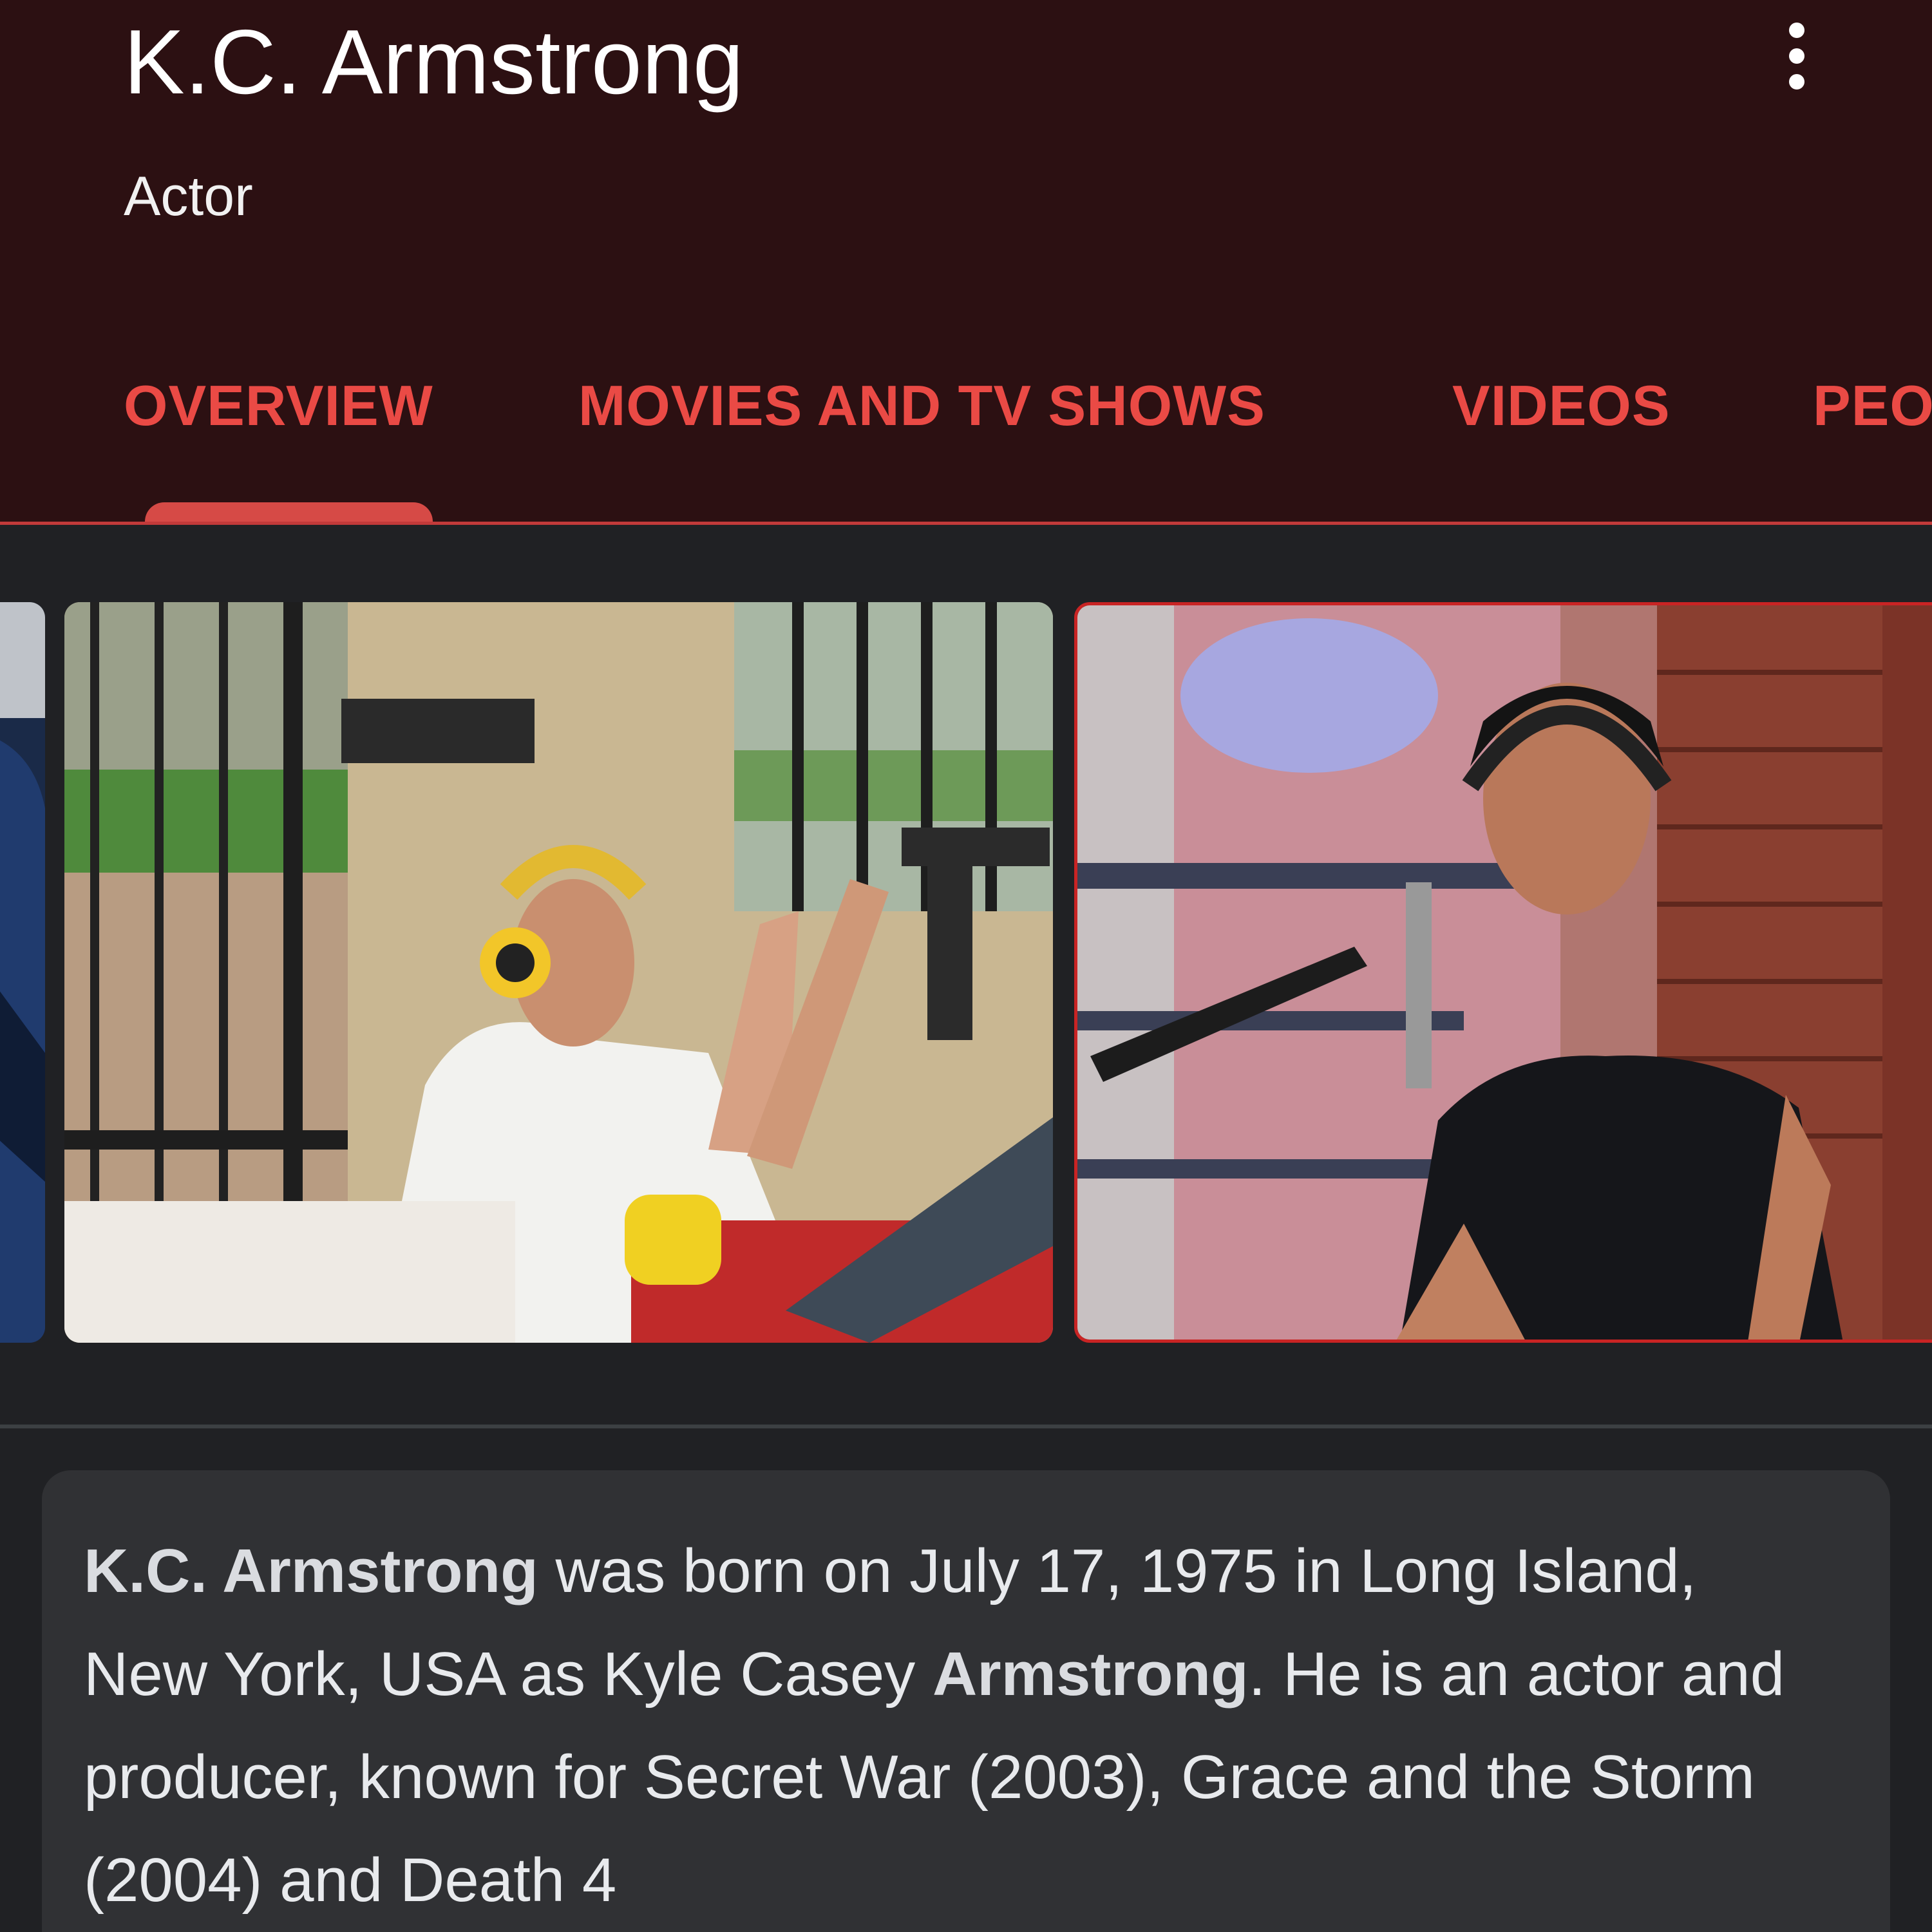 Image resolution: width=1932 pixels, height=1932 pixels. I want to click on image-thumbnail-partial, so click(22, 973).